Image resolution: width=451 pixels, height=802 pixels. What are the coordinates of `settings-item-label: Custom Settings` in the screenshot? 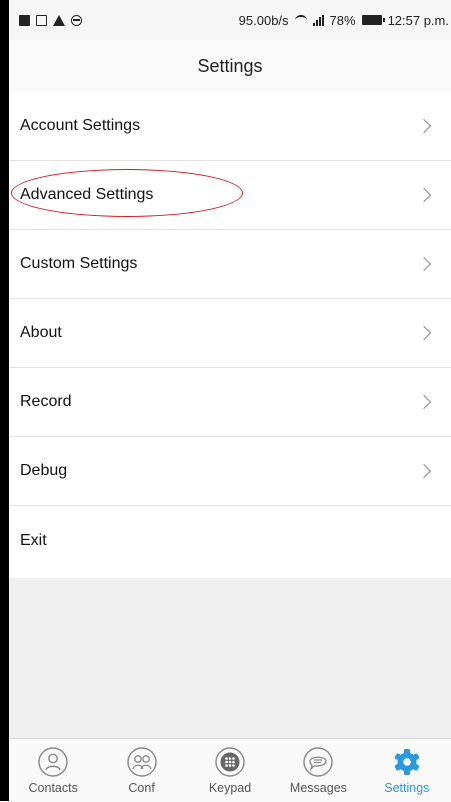 It's located at (79, 263).